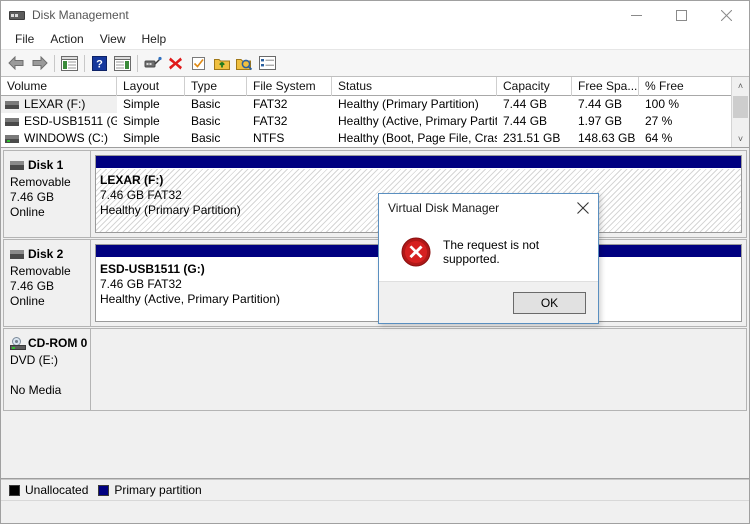 The width and height of the screenshot is (750, 524). I want to click on view-list-icon, so click(267, 63).